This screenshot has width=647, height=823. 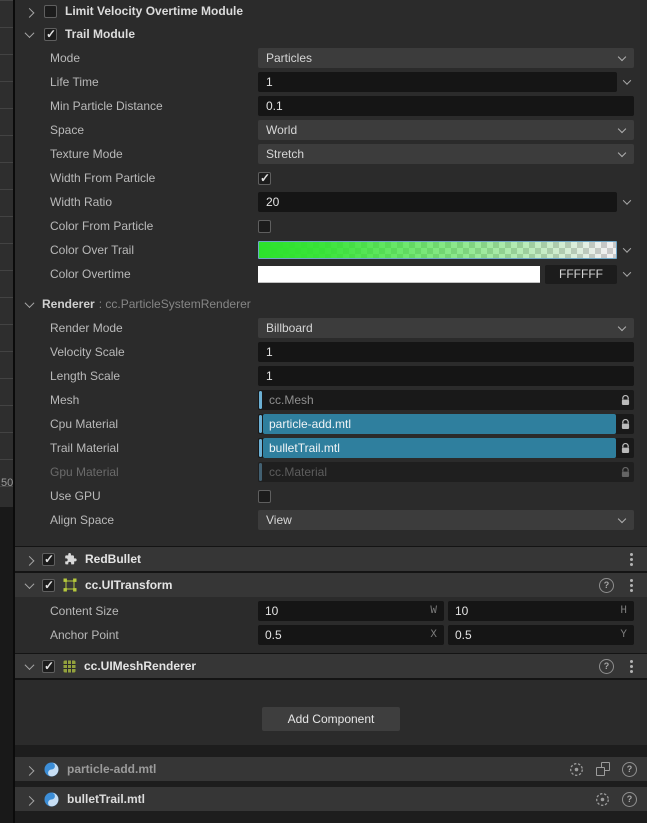 What do you see at coordinates (69, 666) in the screenshot?
I see `mesh-grid-icon` at bounding box center [69, 666].